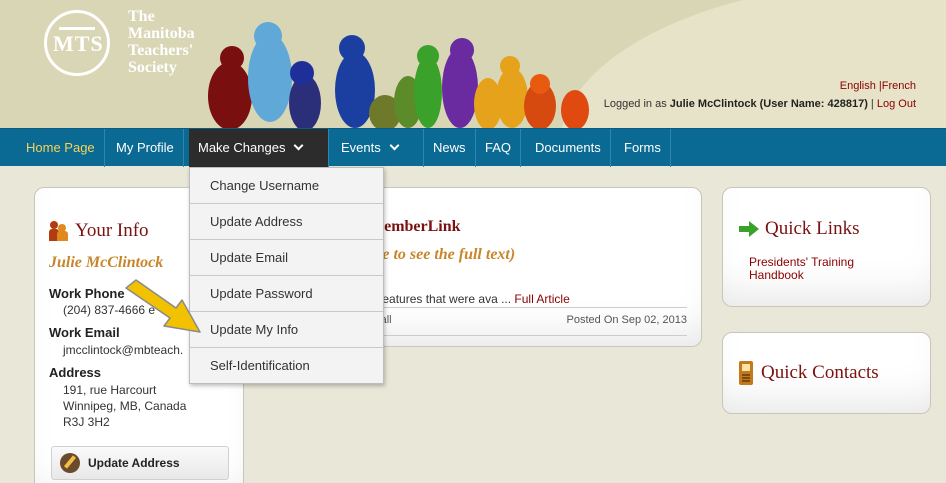  I want to click on menu-item-self-identification: Self-Identification, so click(286, 366).